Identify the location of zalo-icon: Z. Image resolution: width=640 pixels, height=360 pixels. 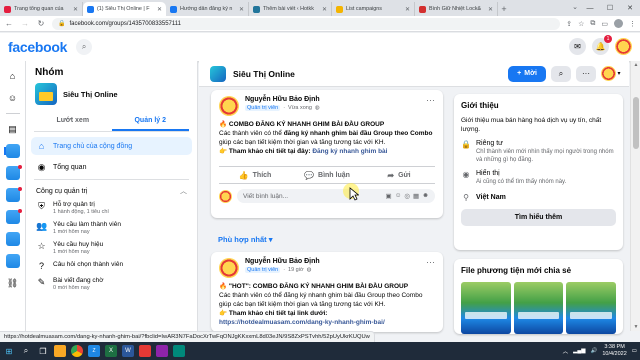
(94, 351).